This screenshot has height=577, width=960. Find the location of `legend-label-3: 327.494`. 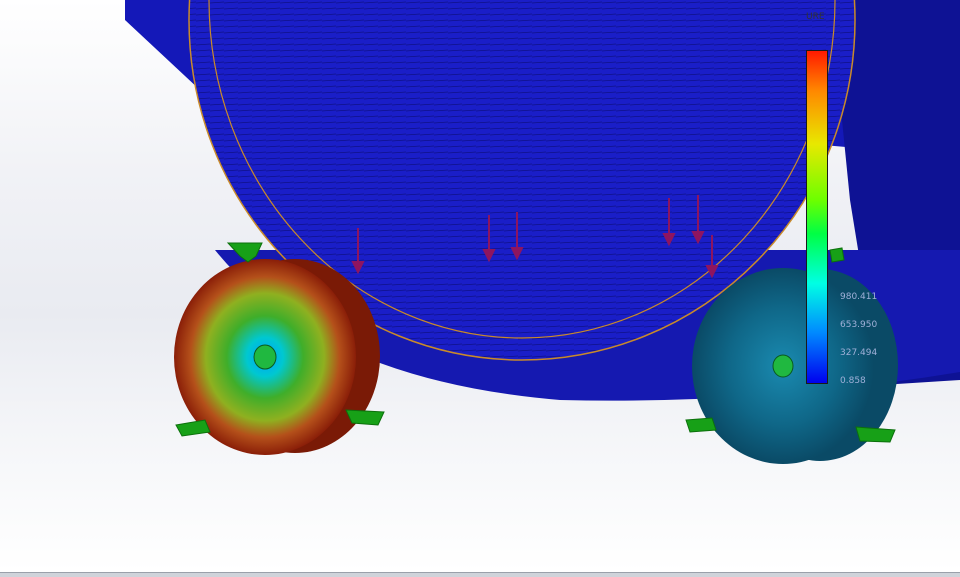

legend-label-3: 327.494 is located at coordinates (859, 353).